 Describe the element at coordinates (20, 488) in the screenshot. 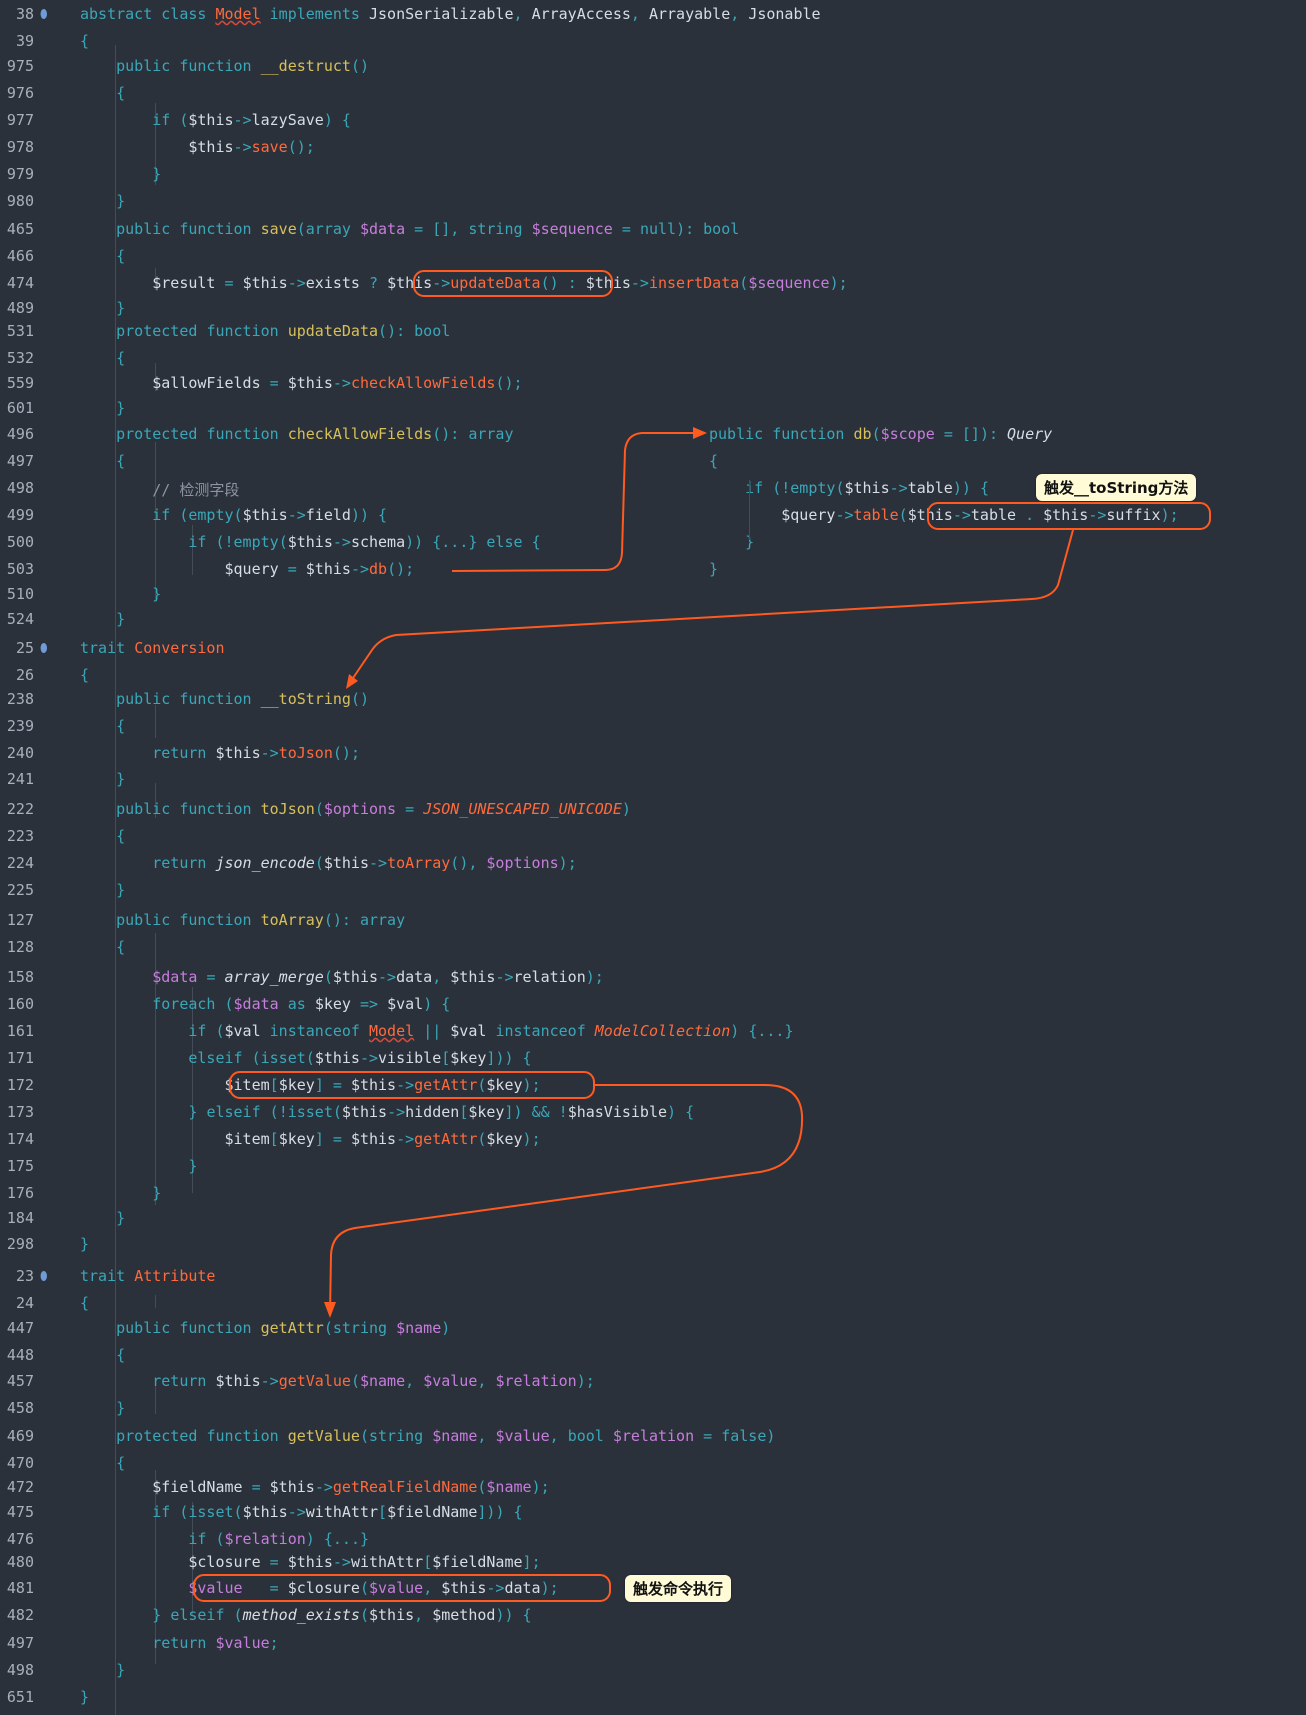

I see `line-number: 498` at that location.